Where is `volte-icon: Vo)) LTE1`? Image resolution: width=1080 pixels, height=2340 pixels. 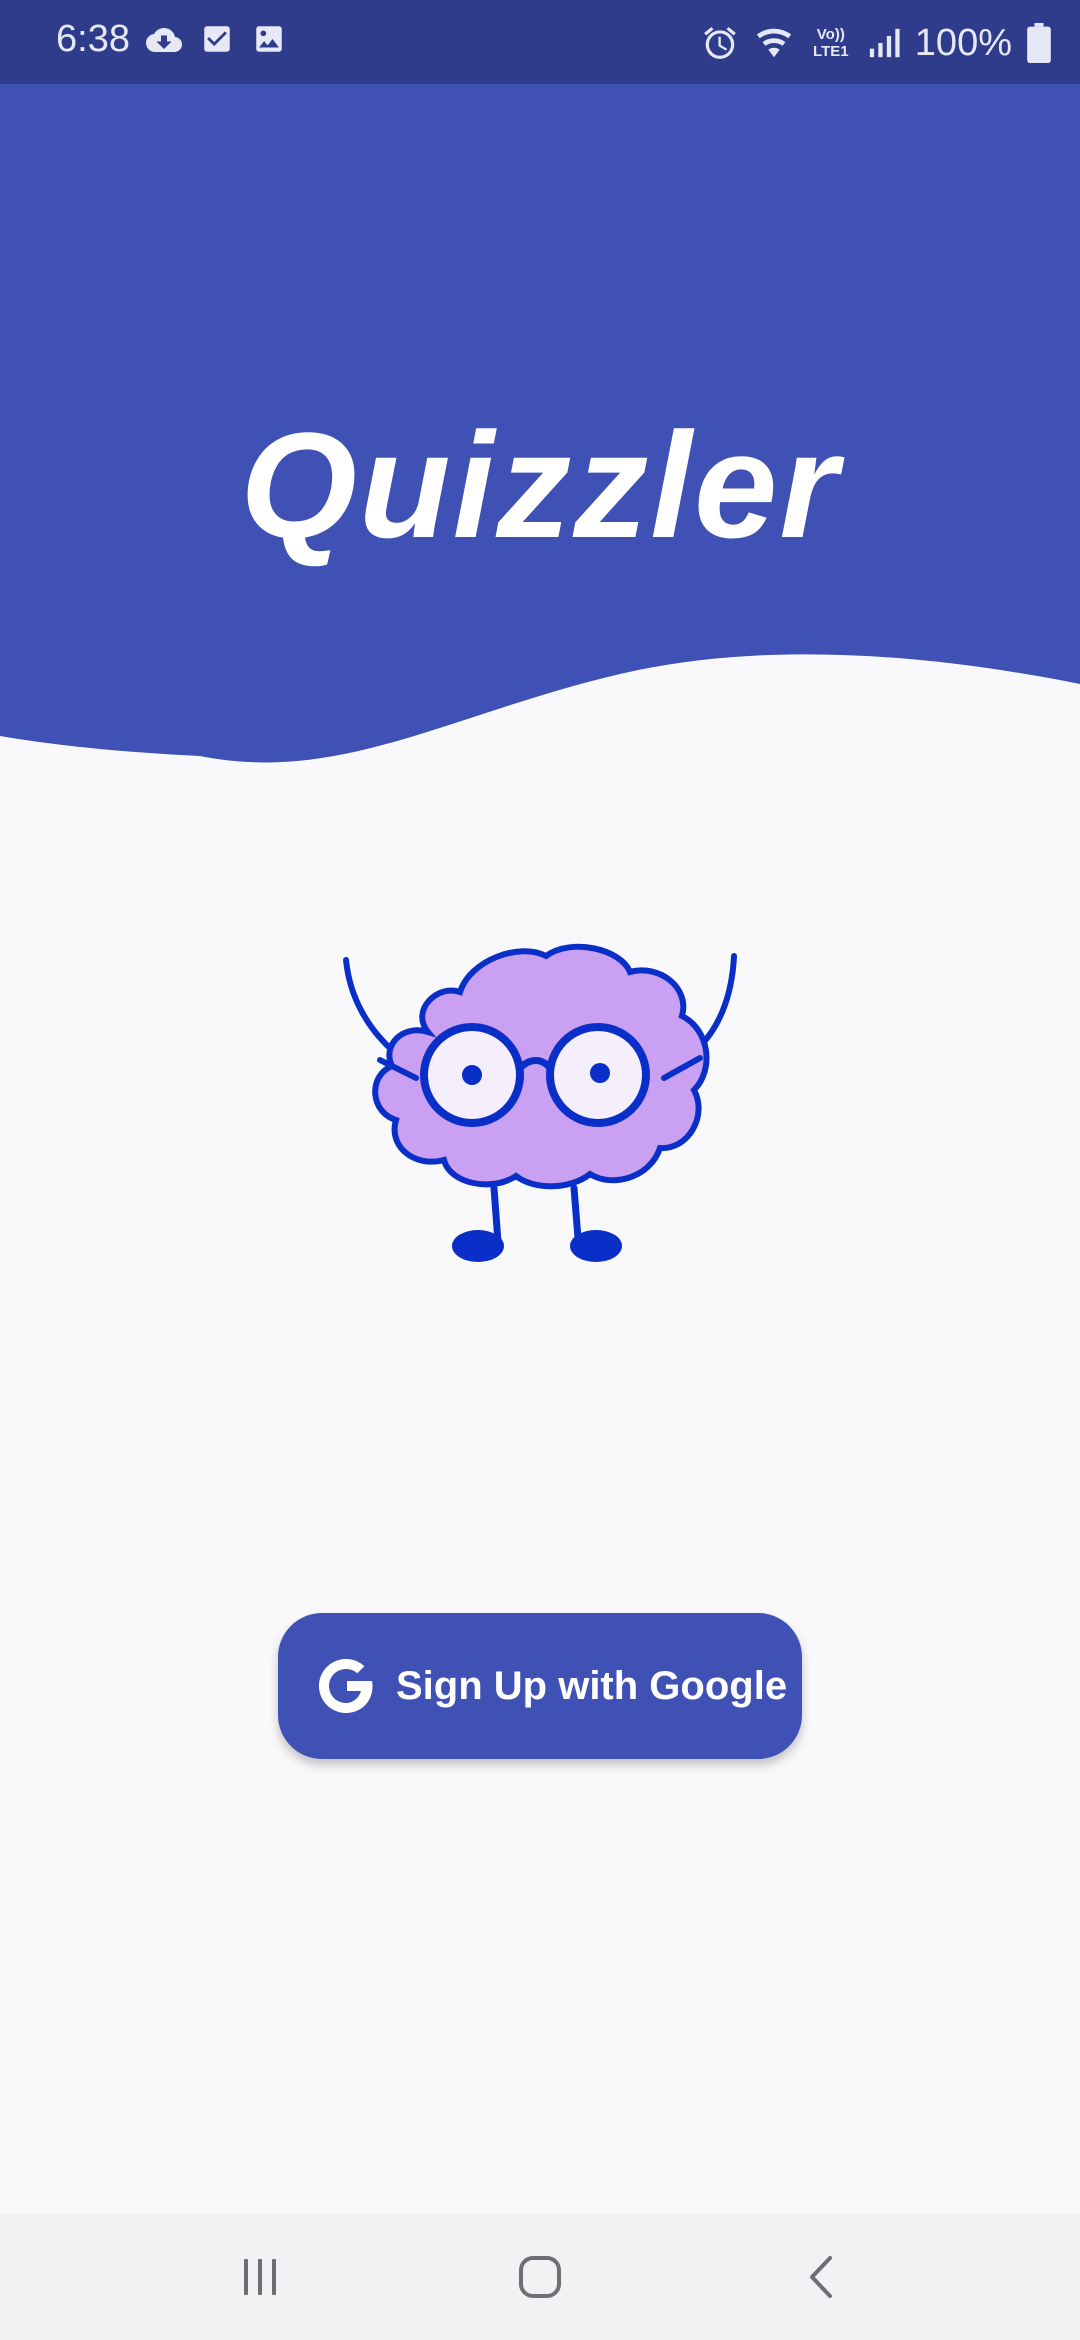
volte-icon: Vo)) LTE1 is located at coordinates (831, 43).